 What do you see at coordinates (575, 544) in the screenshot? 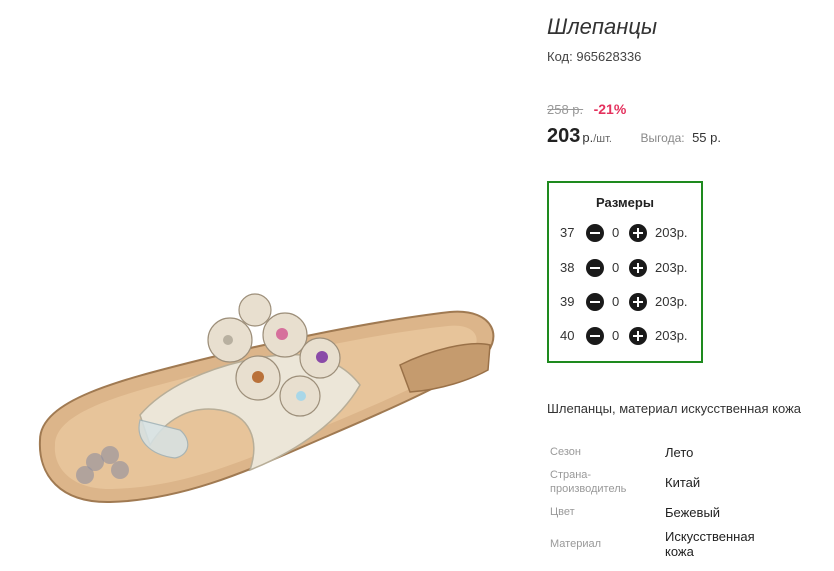
I see `spec-label: Материал` at bounding box center [575, 544].